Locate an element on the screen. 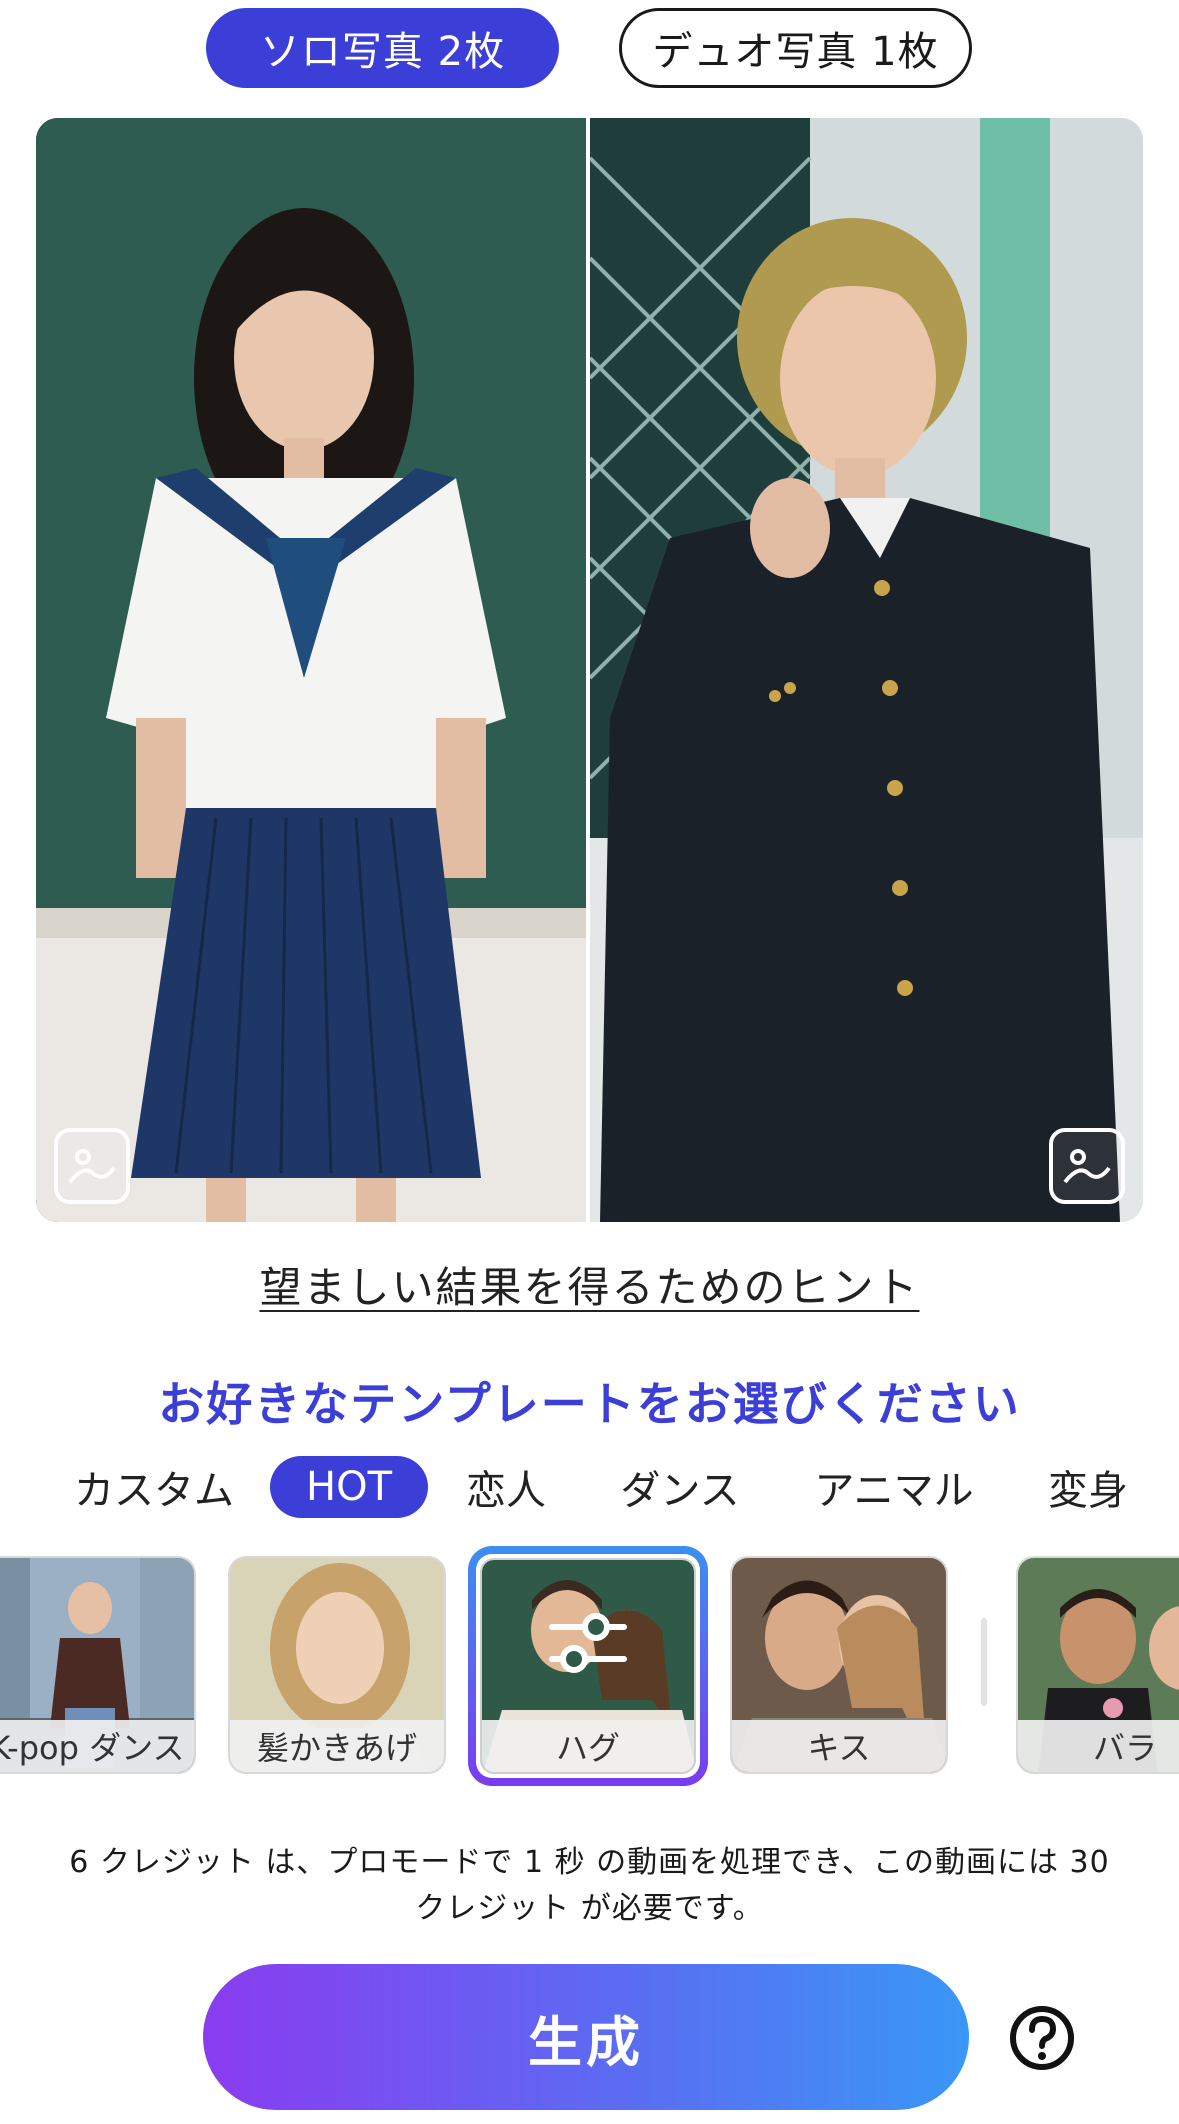 Image resolution: width=1179 pixels, height=2124 pixels. duo-photo-mode-button: デュオ写真 1枚 is located at coordinates (795, 48).